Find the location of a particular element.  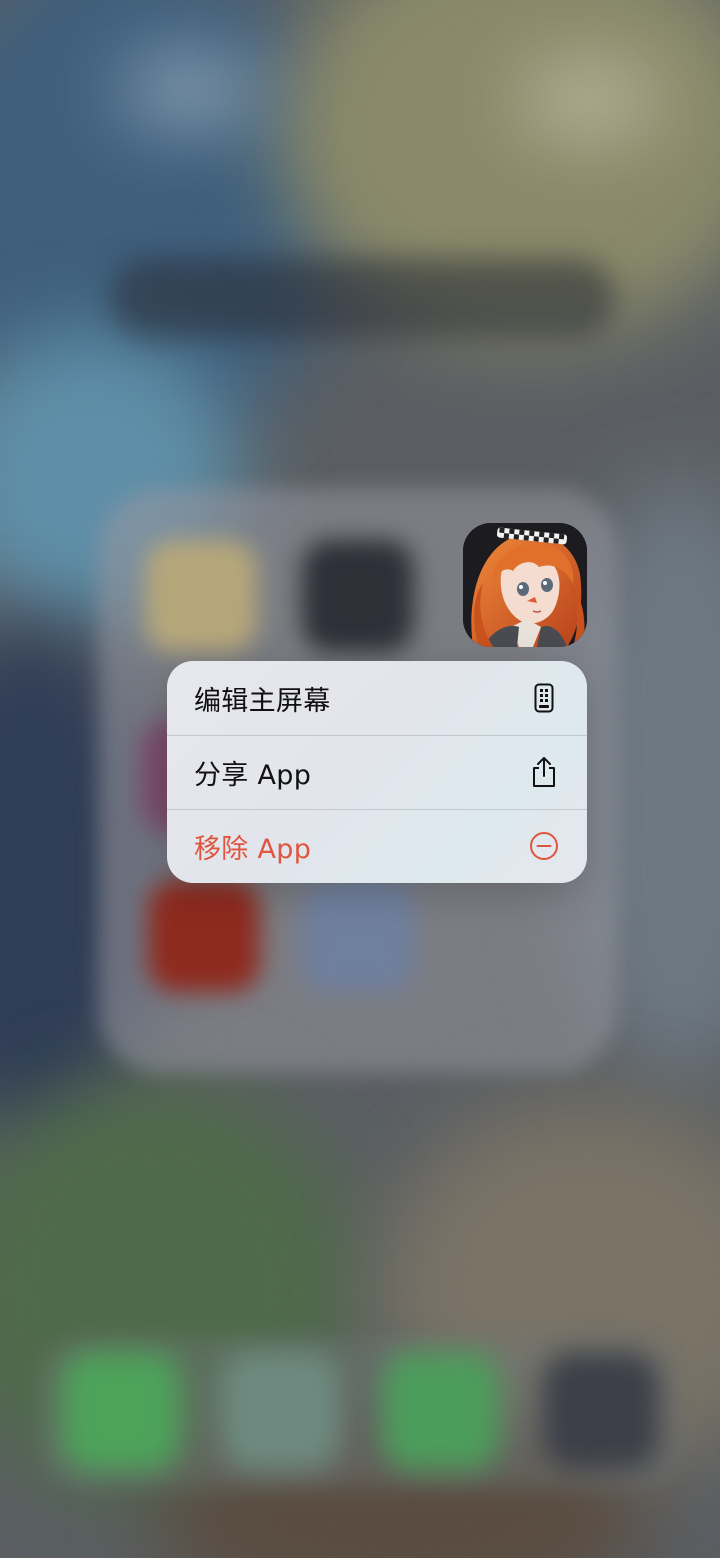

app-context-menu: 编辑主屏幕 分享 App 移除 App is located at coordinates (377, 772).